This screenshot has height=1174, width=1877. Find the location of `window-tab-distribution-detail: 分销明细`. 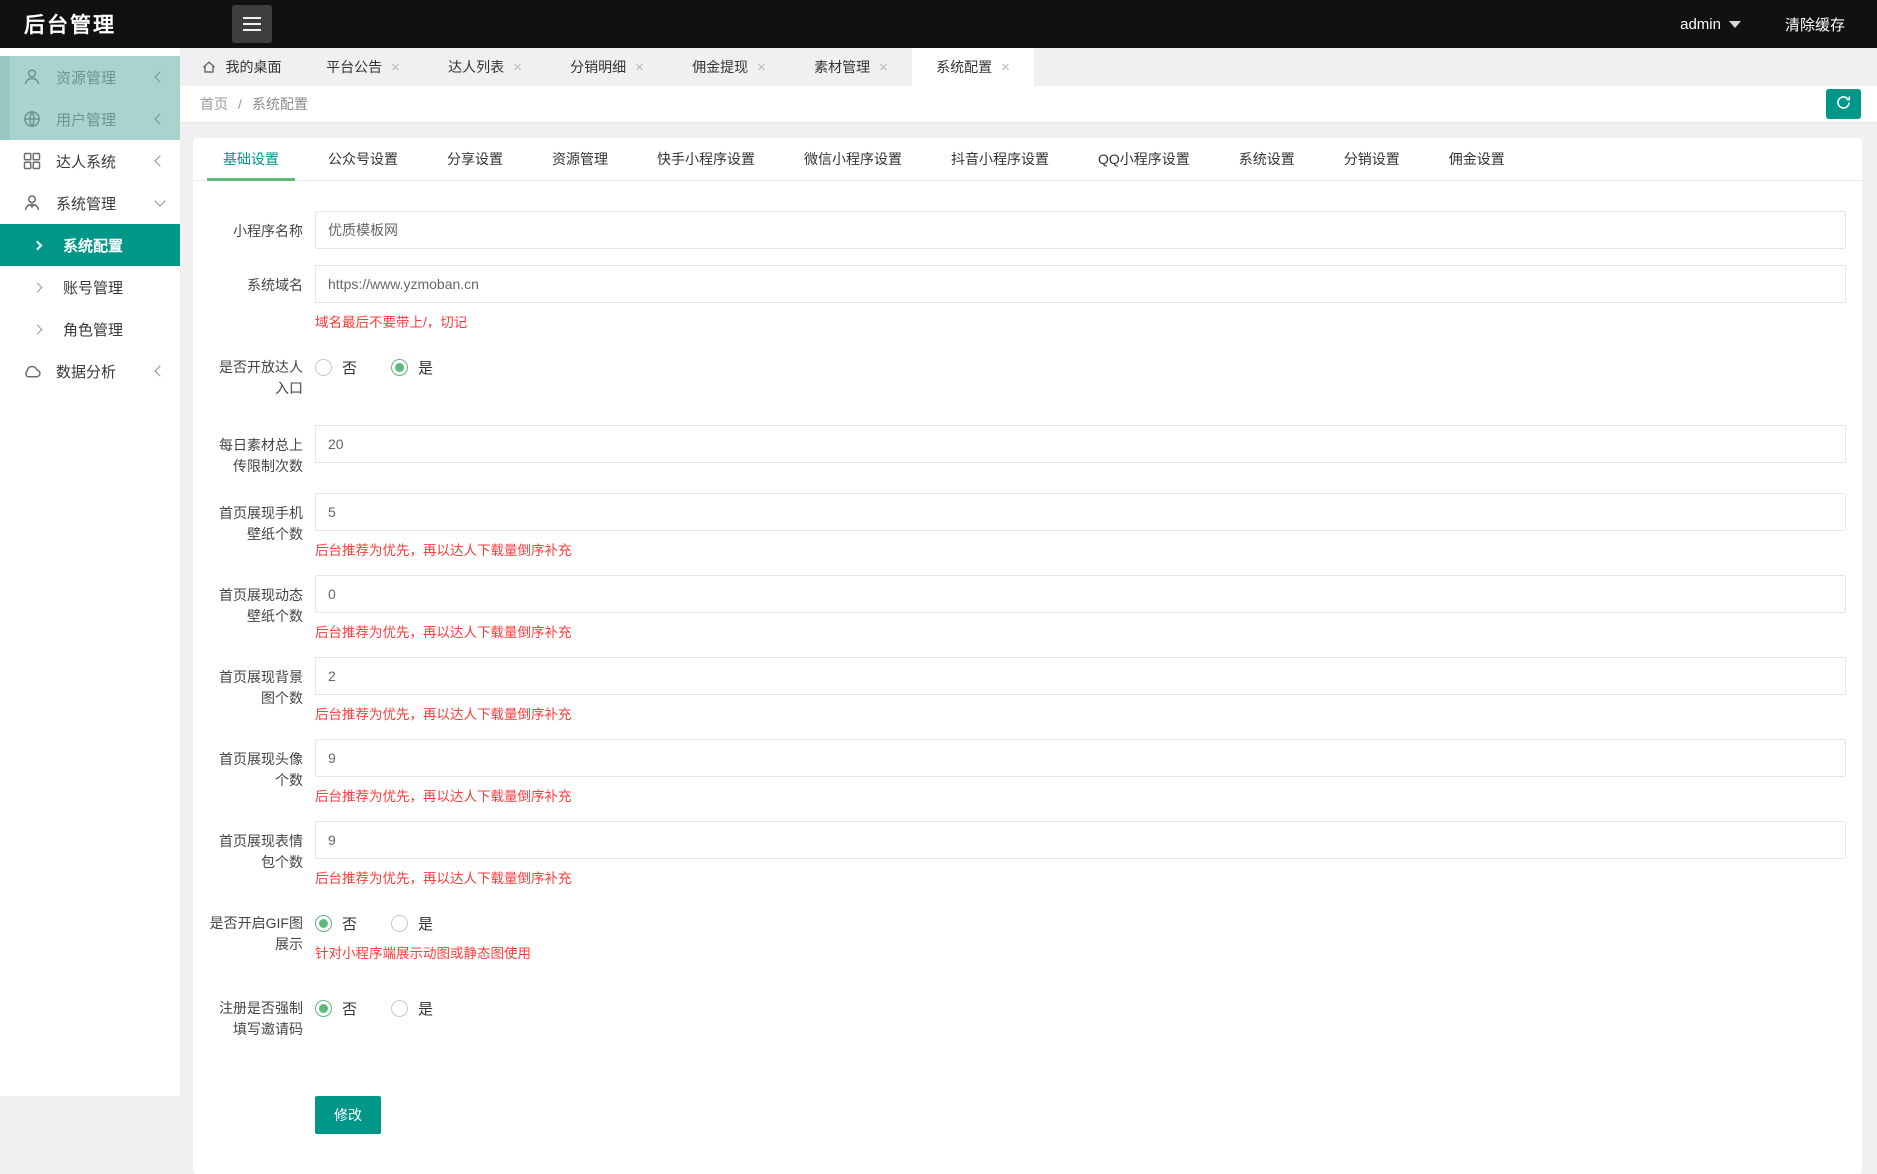

window-tab-distribution-detail: 分销明细 is located at coordinates (607, 67).